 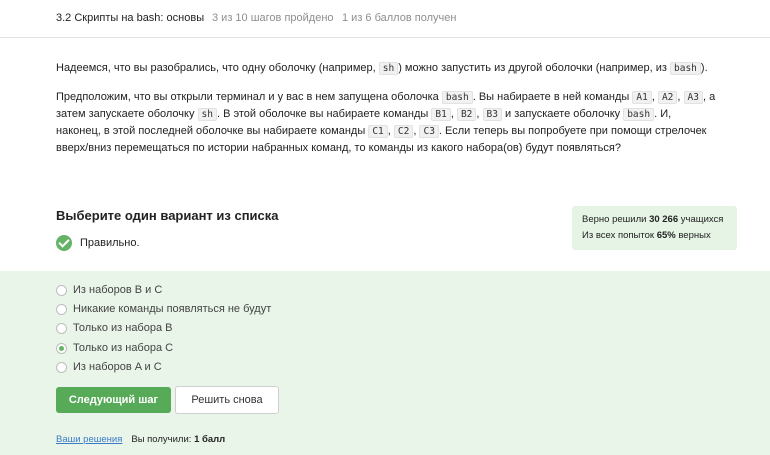 I want to click on footer-row: Ваши решения Вы получили: 1 балл, so click(x=140, y=439).